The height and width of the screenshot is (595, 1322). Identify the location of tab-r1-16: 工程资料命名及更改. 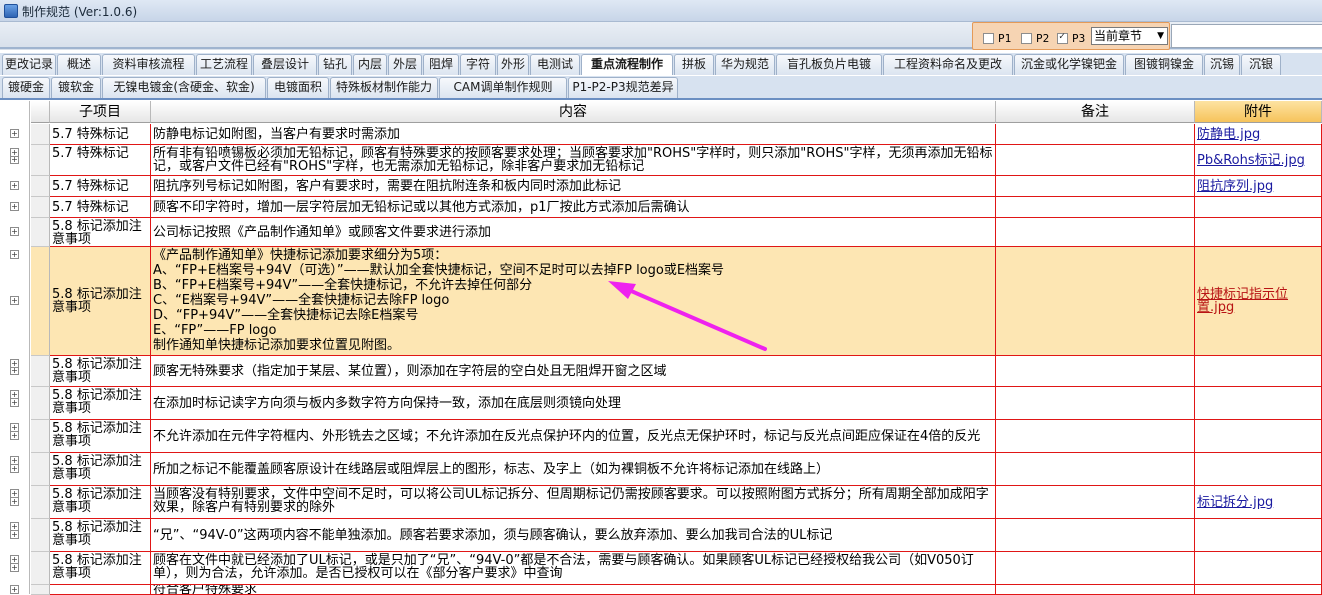
(948, 64).